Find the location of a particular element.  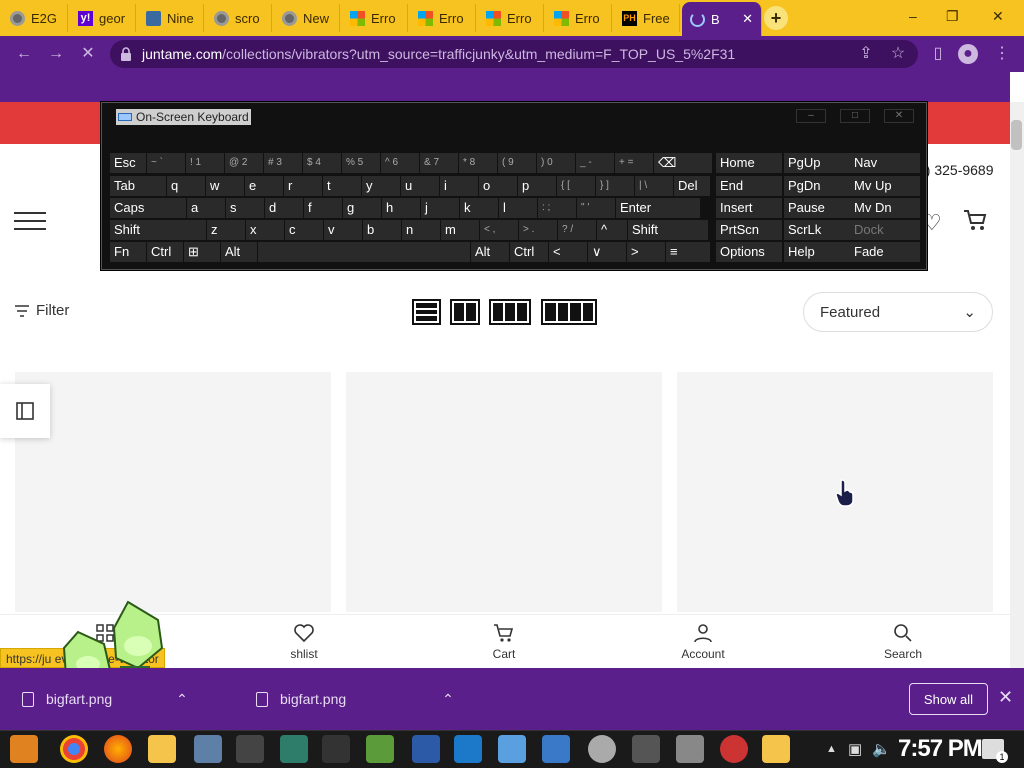

osk-key: z is located at coordinates (226, 230).